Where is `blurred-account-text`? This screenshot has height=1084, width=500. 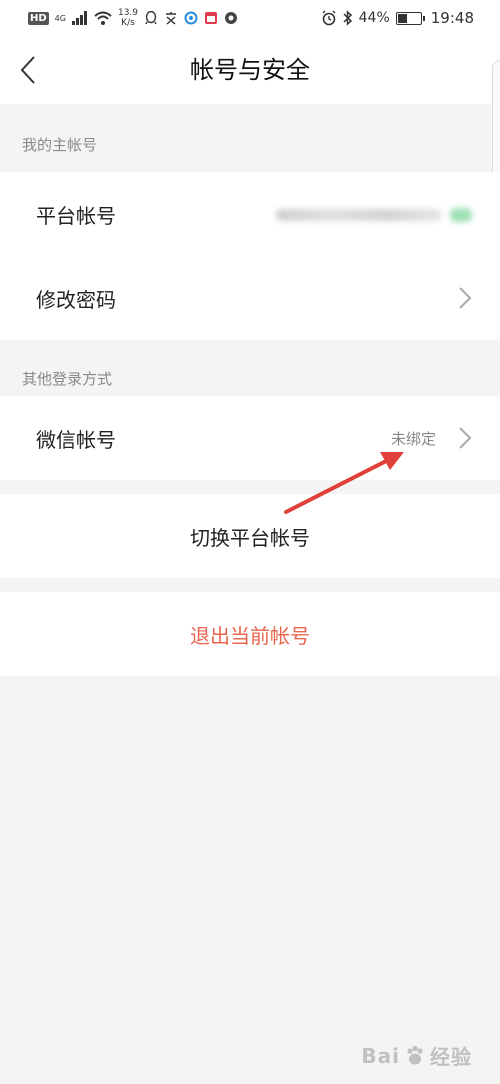
blurred-account-text is located at coordinates (359, 215).